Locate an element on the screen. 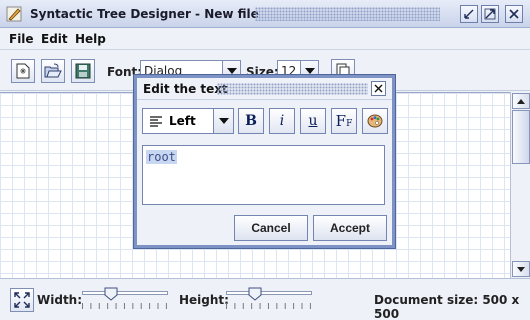 The image size is (530, 320). underline-button: u is located at coordinates (313, 121).